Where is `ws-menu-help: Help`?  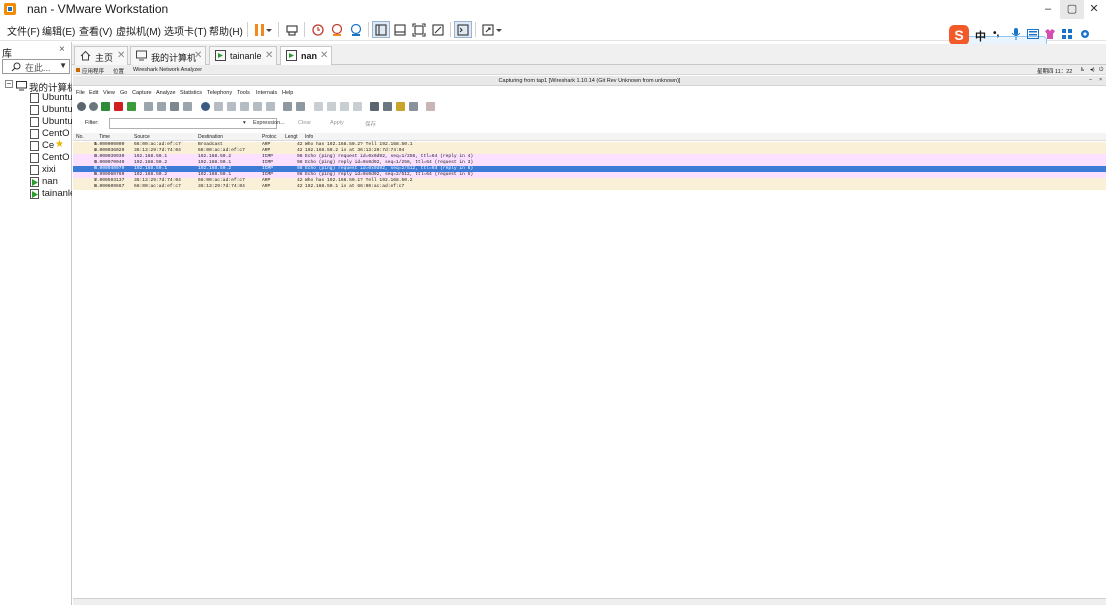 ws-menu-help: Help is located at coordinates (287, 93).